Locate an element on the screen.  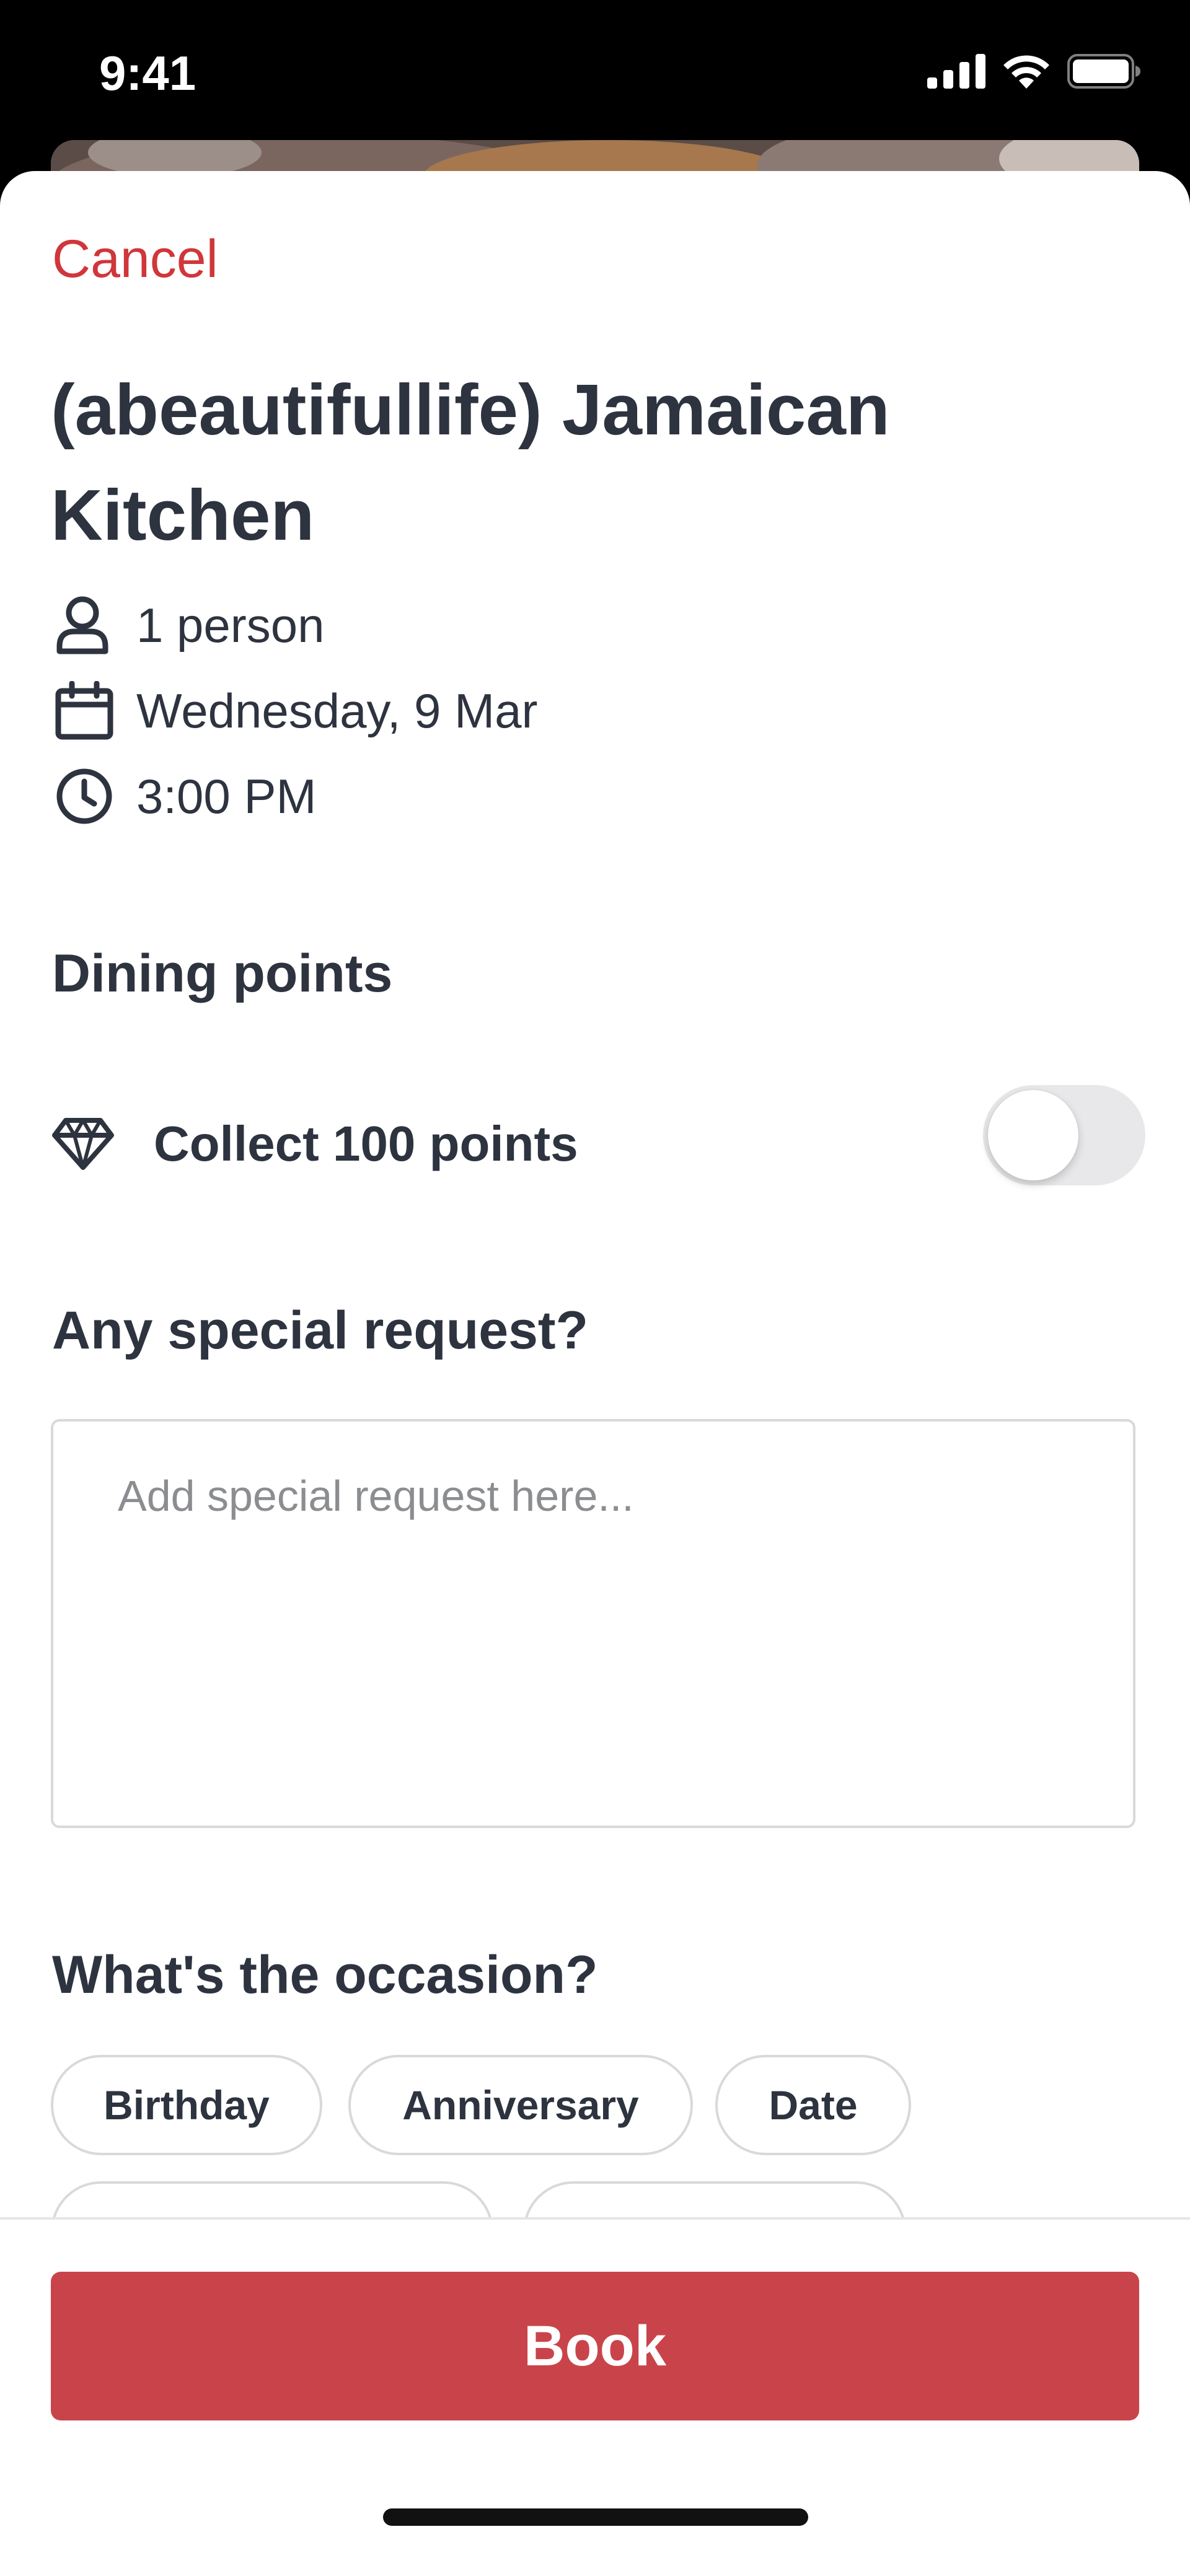
calendar-icon is located at coordinates (89, 711).